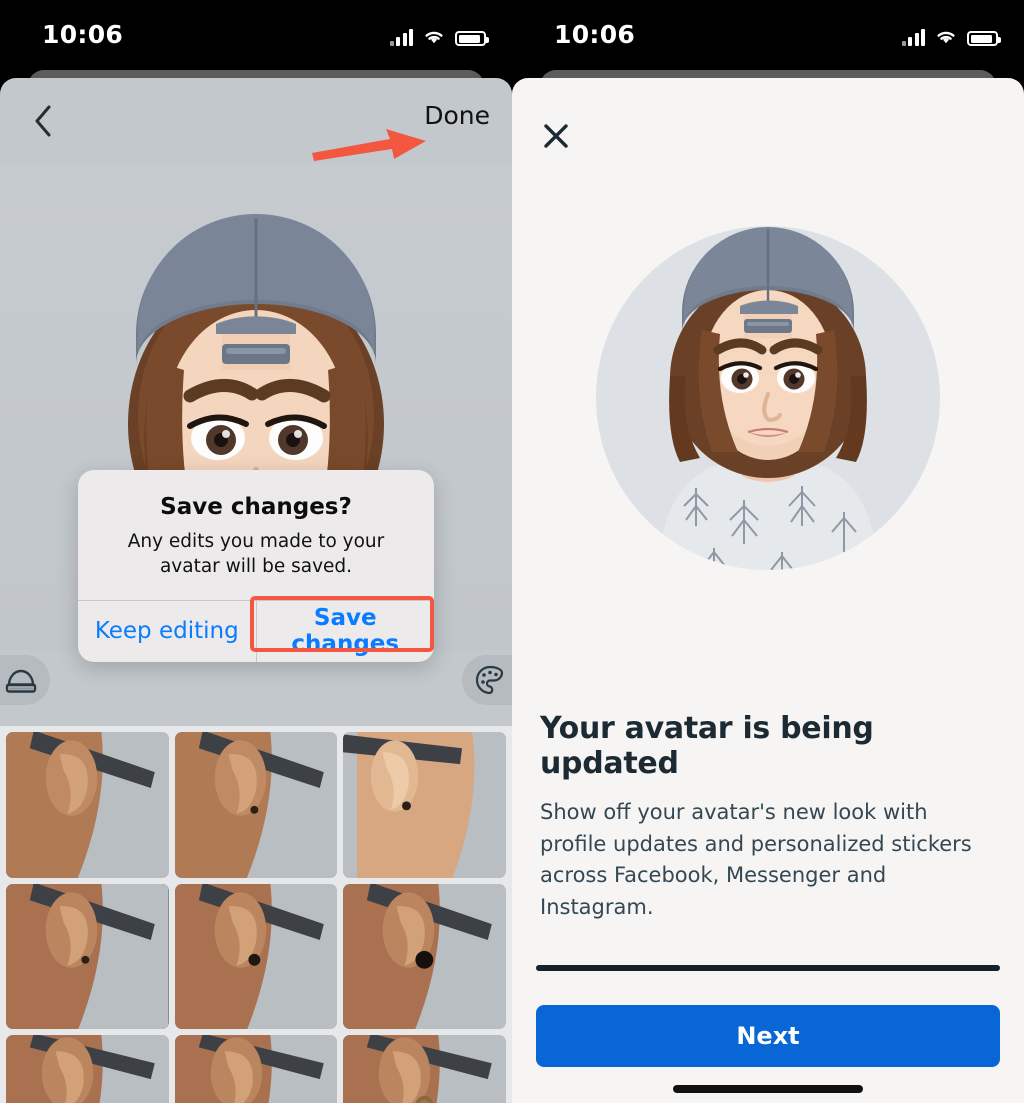  I want to click on page-title: Your avatar is being updated, so click(707, 746).